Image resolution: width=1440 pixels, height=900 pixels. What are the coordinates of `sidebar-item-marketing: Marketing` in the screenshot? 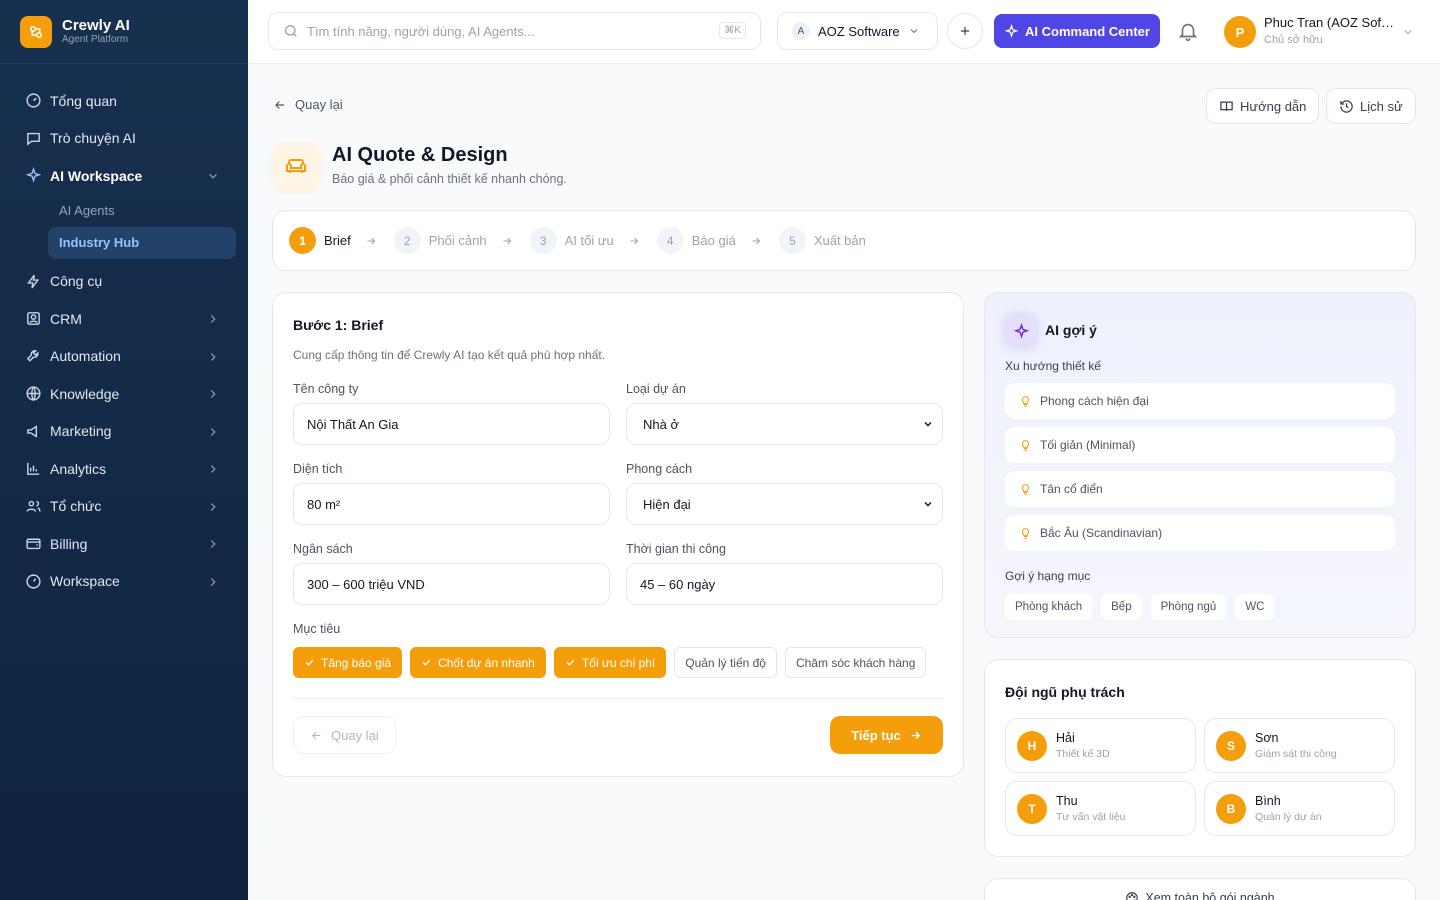 It's located at (124, 432).